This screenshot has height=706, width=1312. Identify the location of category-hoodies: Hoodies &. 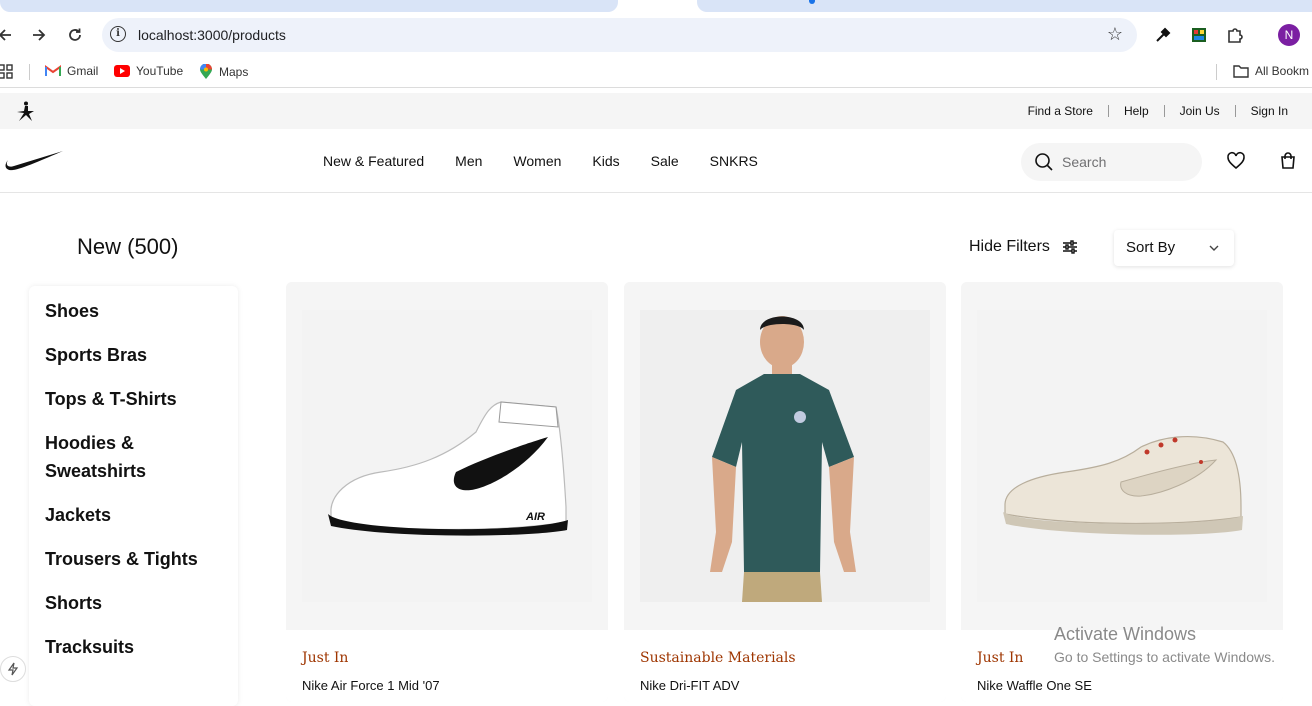
(89, 443).